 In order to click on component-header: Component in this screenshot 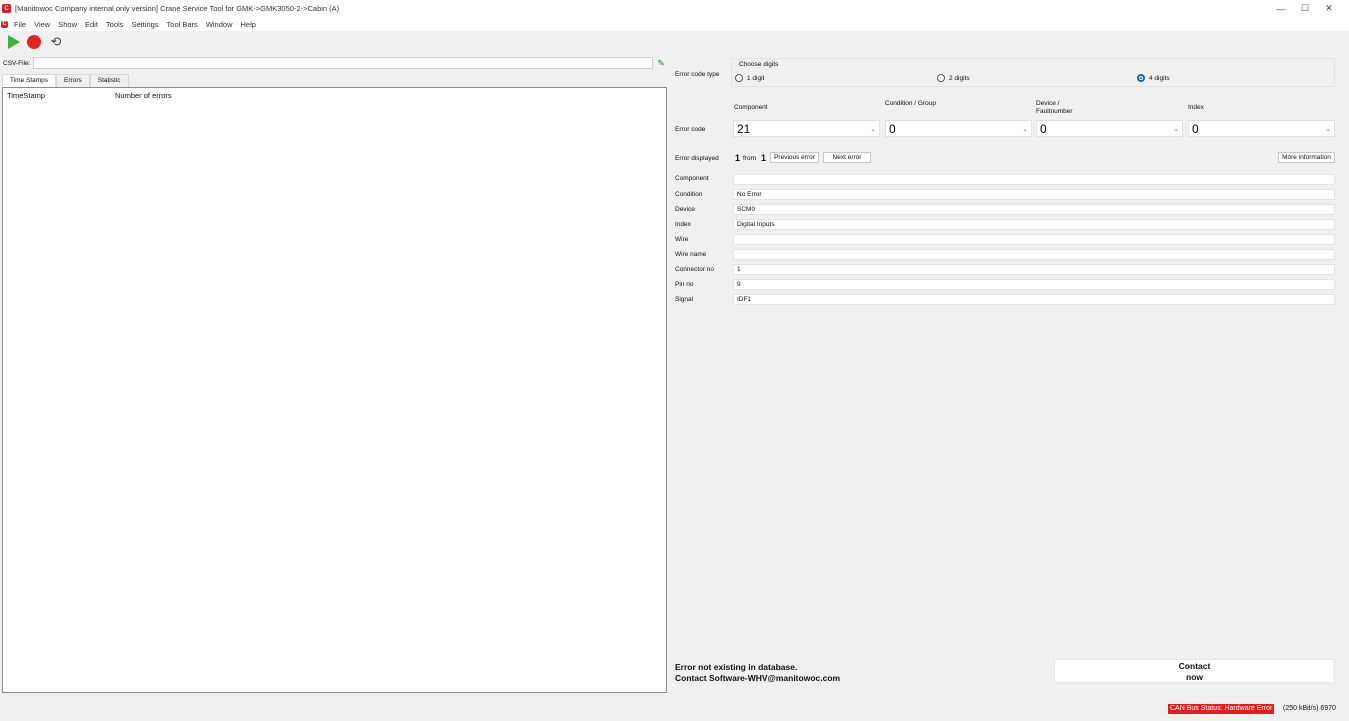, I will do `click(751, 107)`.